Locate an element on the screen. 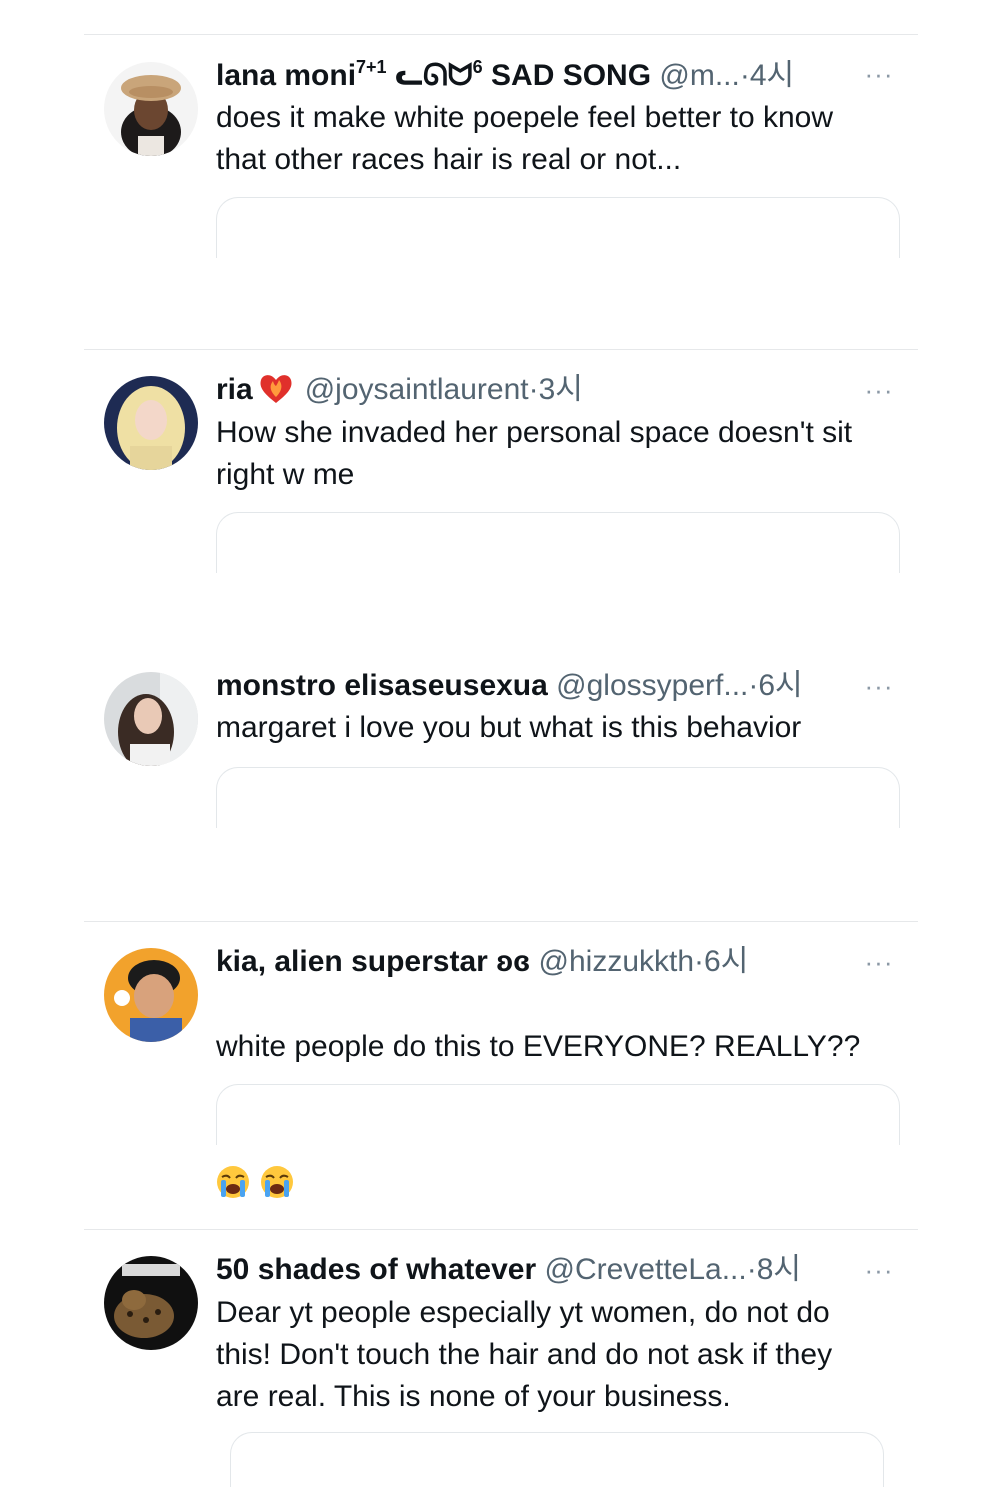 This screenshot has width=1000, height=1487. timestamp: 3시 is located at coordinates (561, 389).